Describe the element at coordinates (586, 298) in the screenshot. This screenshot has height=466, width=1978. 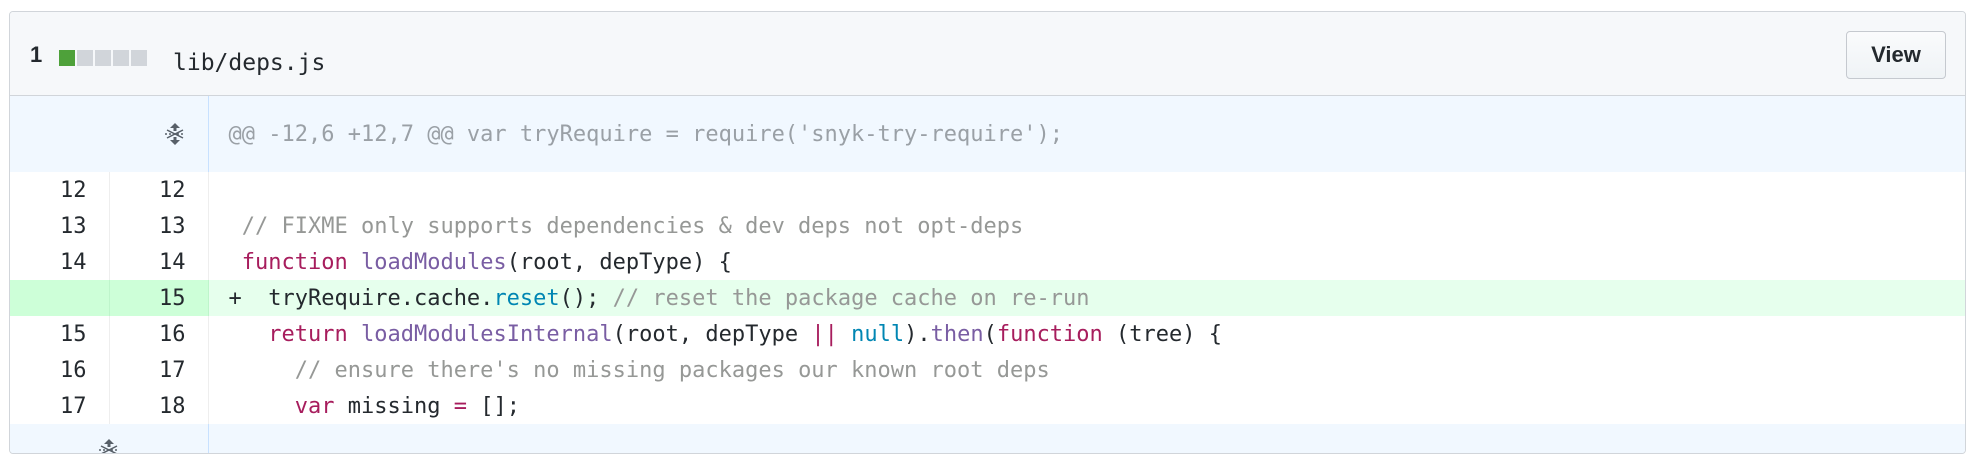
I see `code-token: ();` at that location.